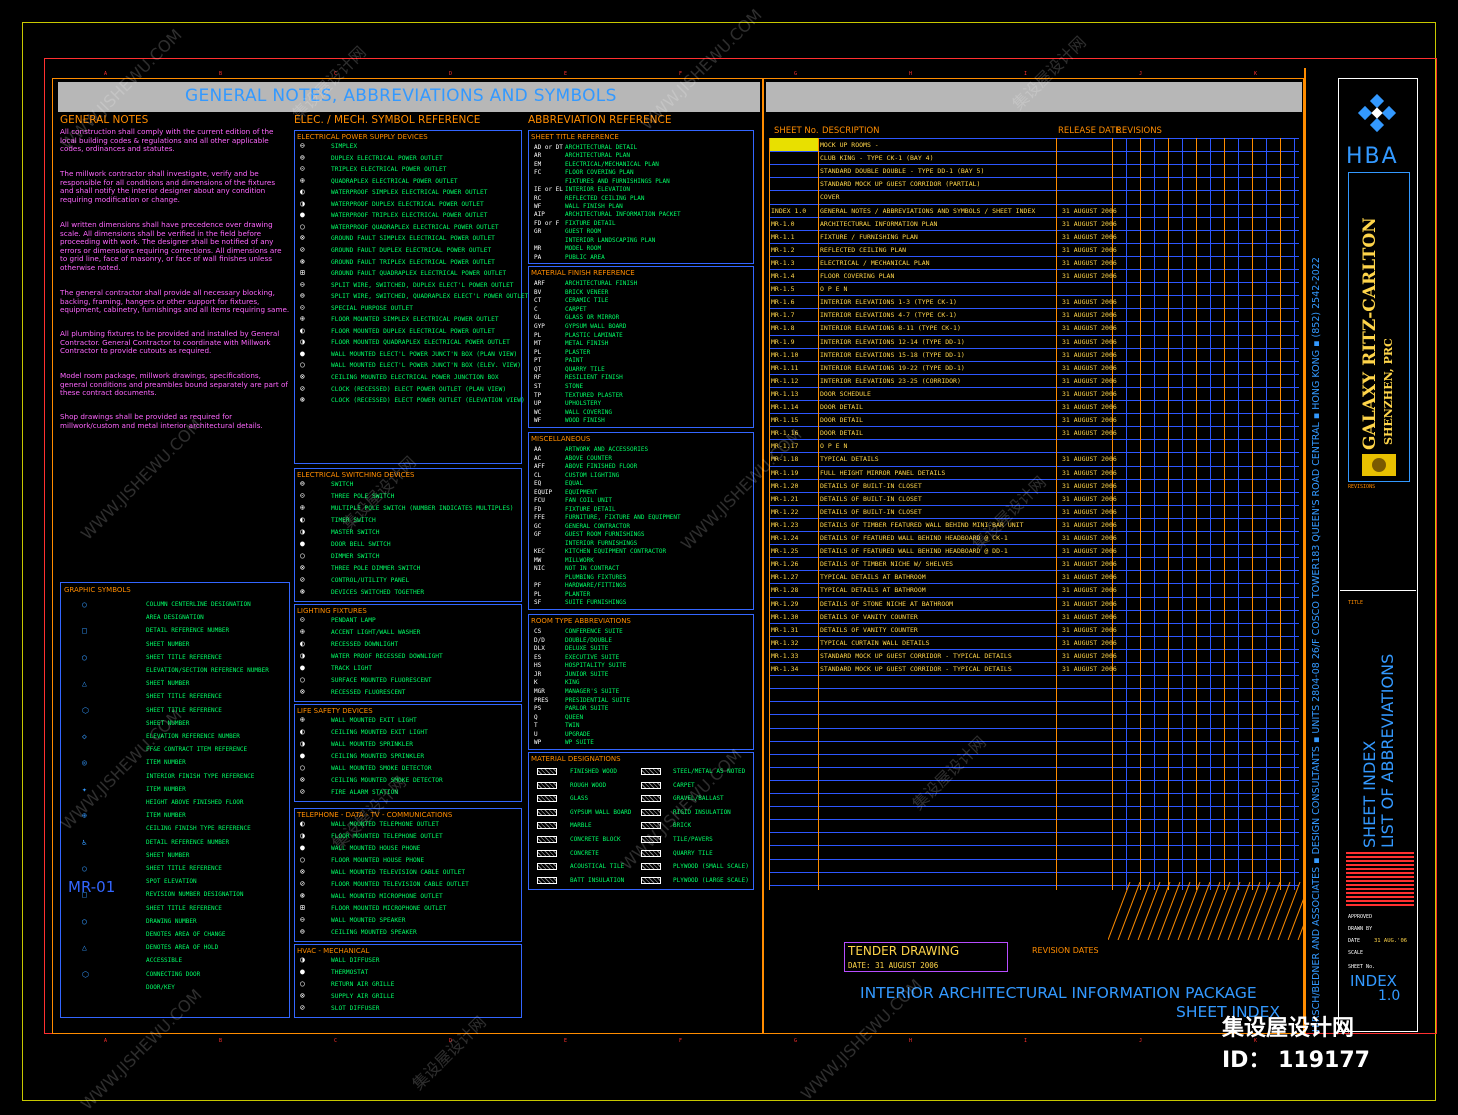  What do you see at coordinates (785, 393) in the screenshot?
I see `index-sheet-no: MR-1.13` at bounding box center [785, 393].